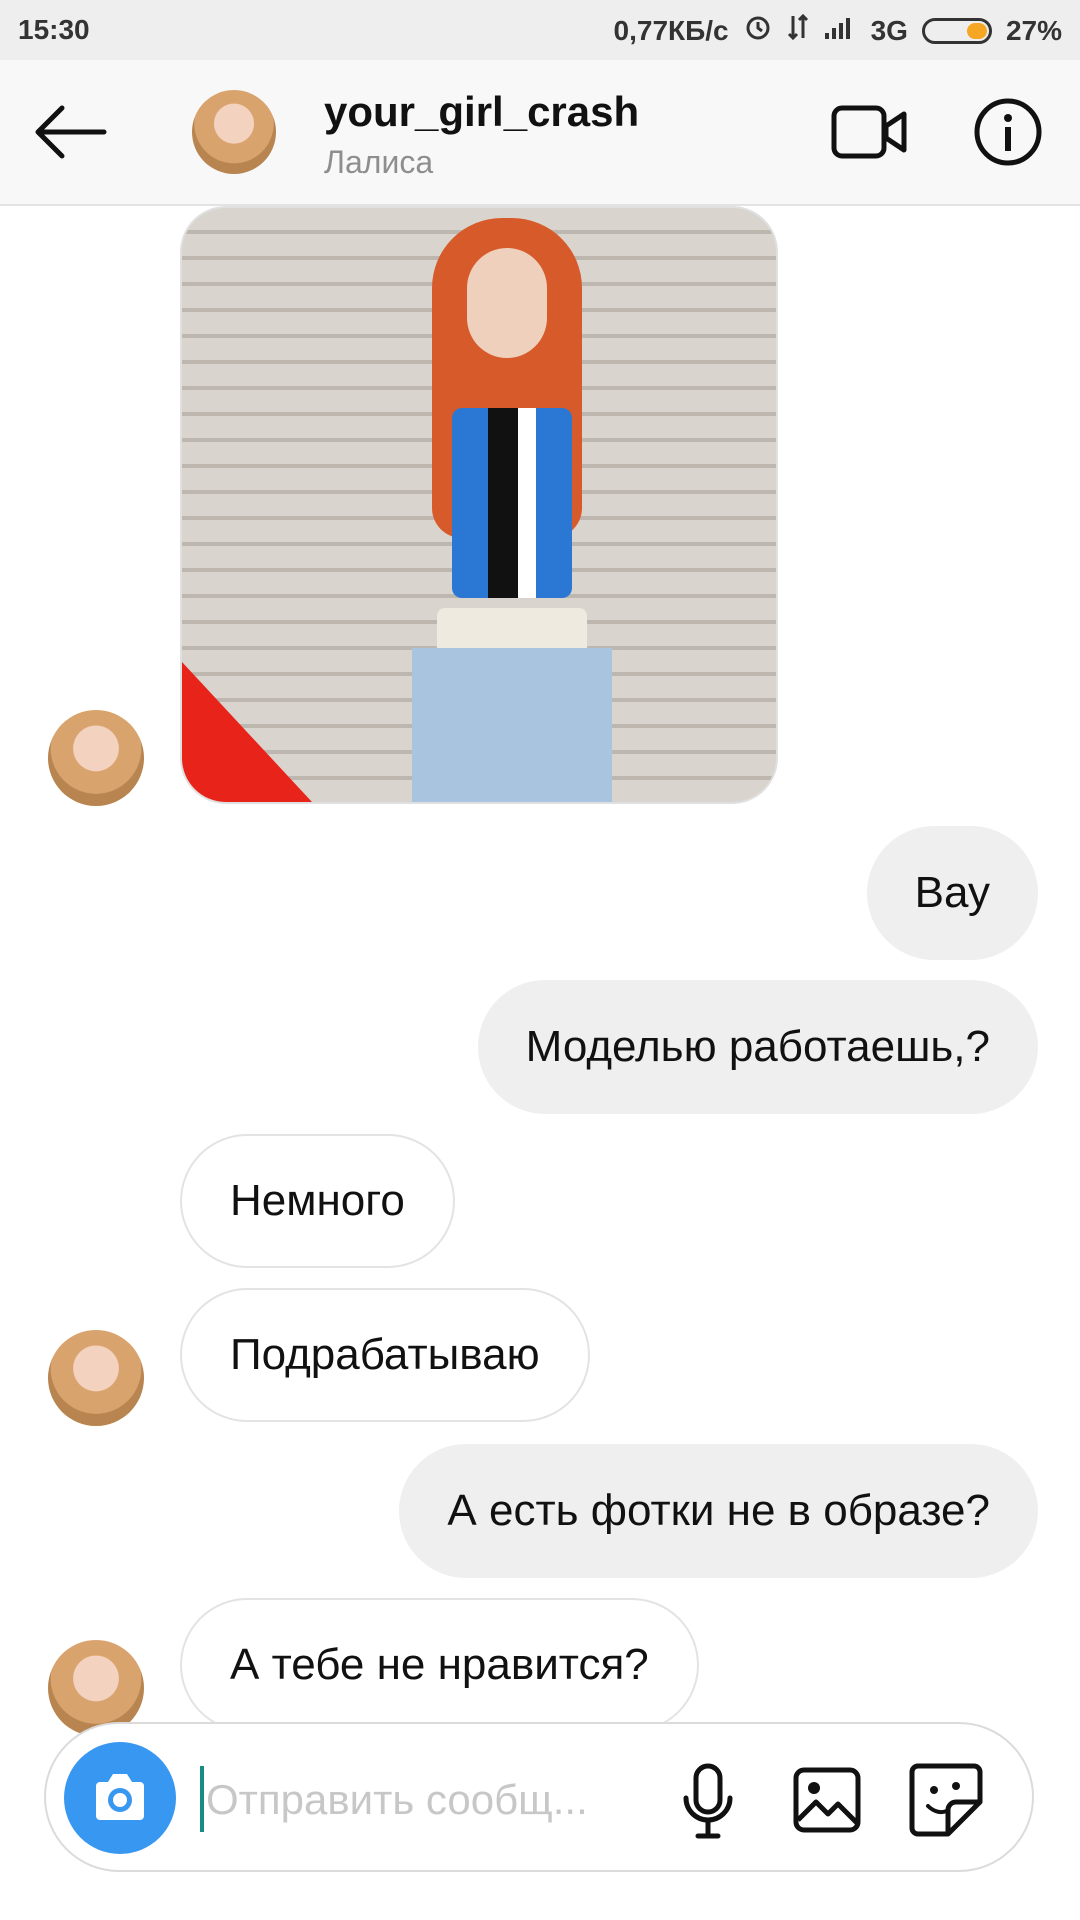 The image size is (1080, 1920). I want to click on data-transfer-icon, so click(798, 30).